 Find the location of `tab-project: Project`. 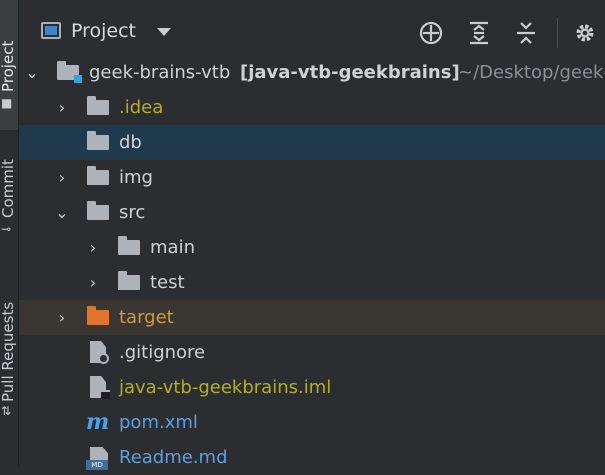

tab-project: Project is located at coordinates (9, 46).